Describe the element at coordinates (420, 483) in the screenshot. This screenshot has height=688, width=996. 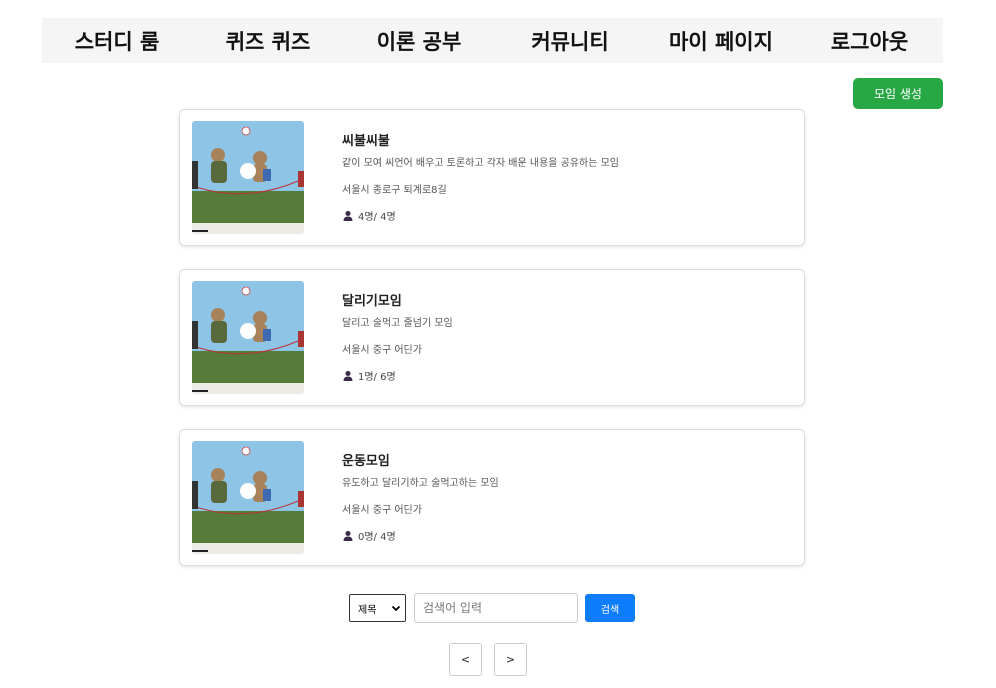
I see `group-description: 유도하고 달리기하고 술먹고하는 모임` at that location.